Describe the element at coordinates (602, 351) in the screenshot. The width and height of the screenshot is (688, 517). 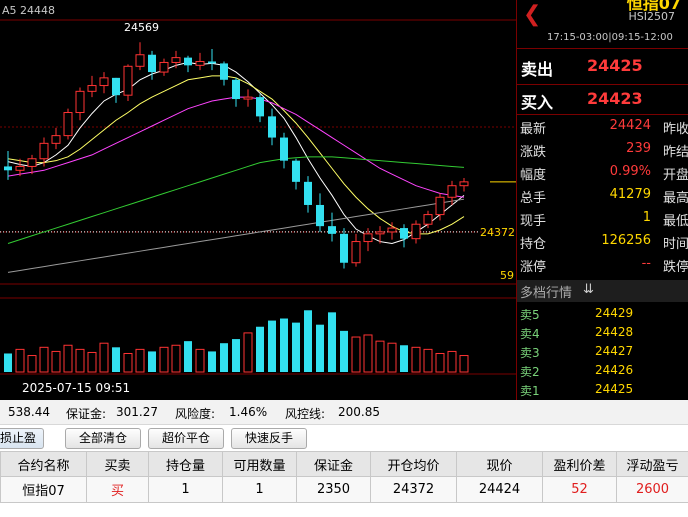
I see `depth-row: 卖3 24427` at that location.